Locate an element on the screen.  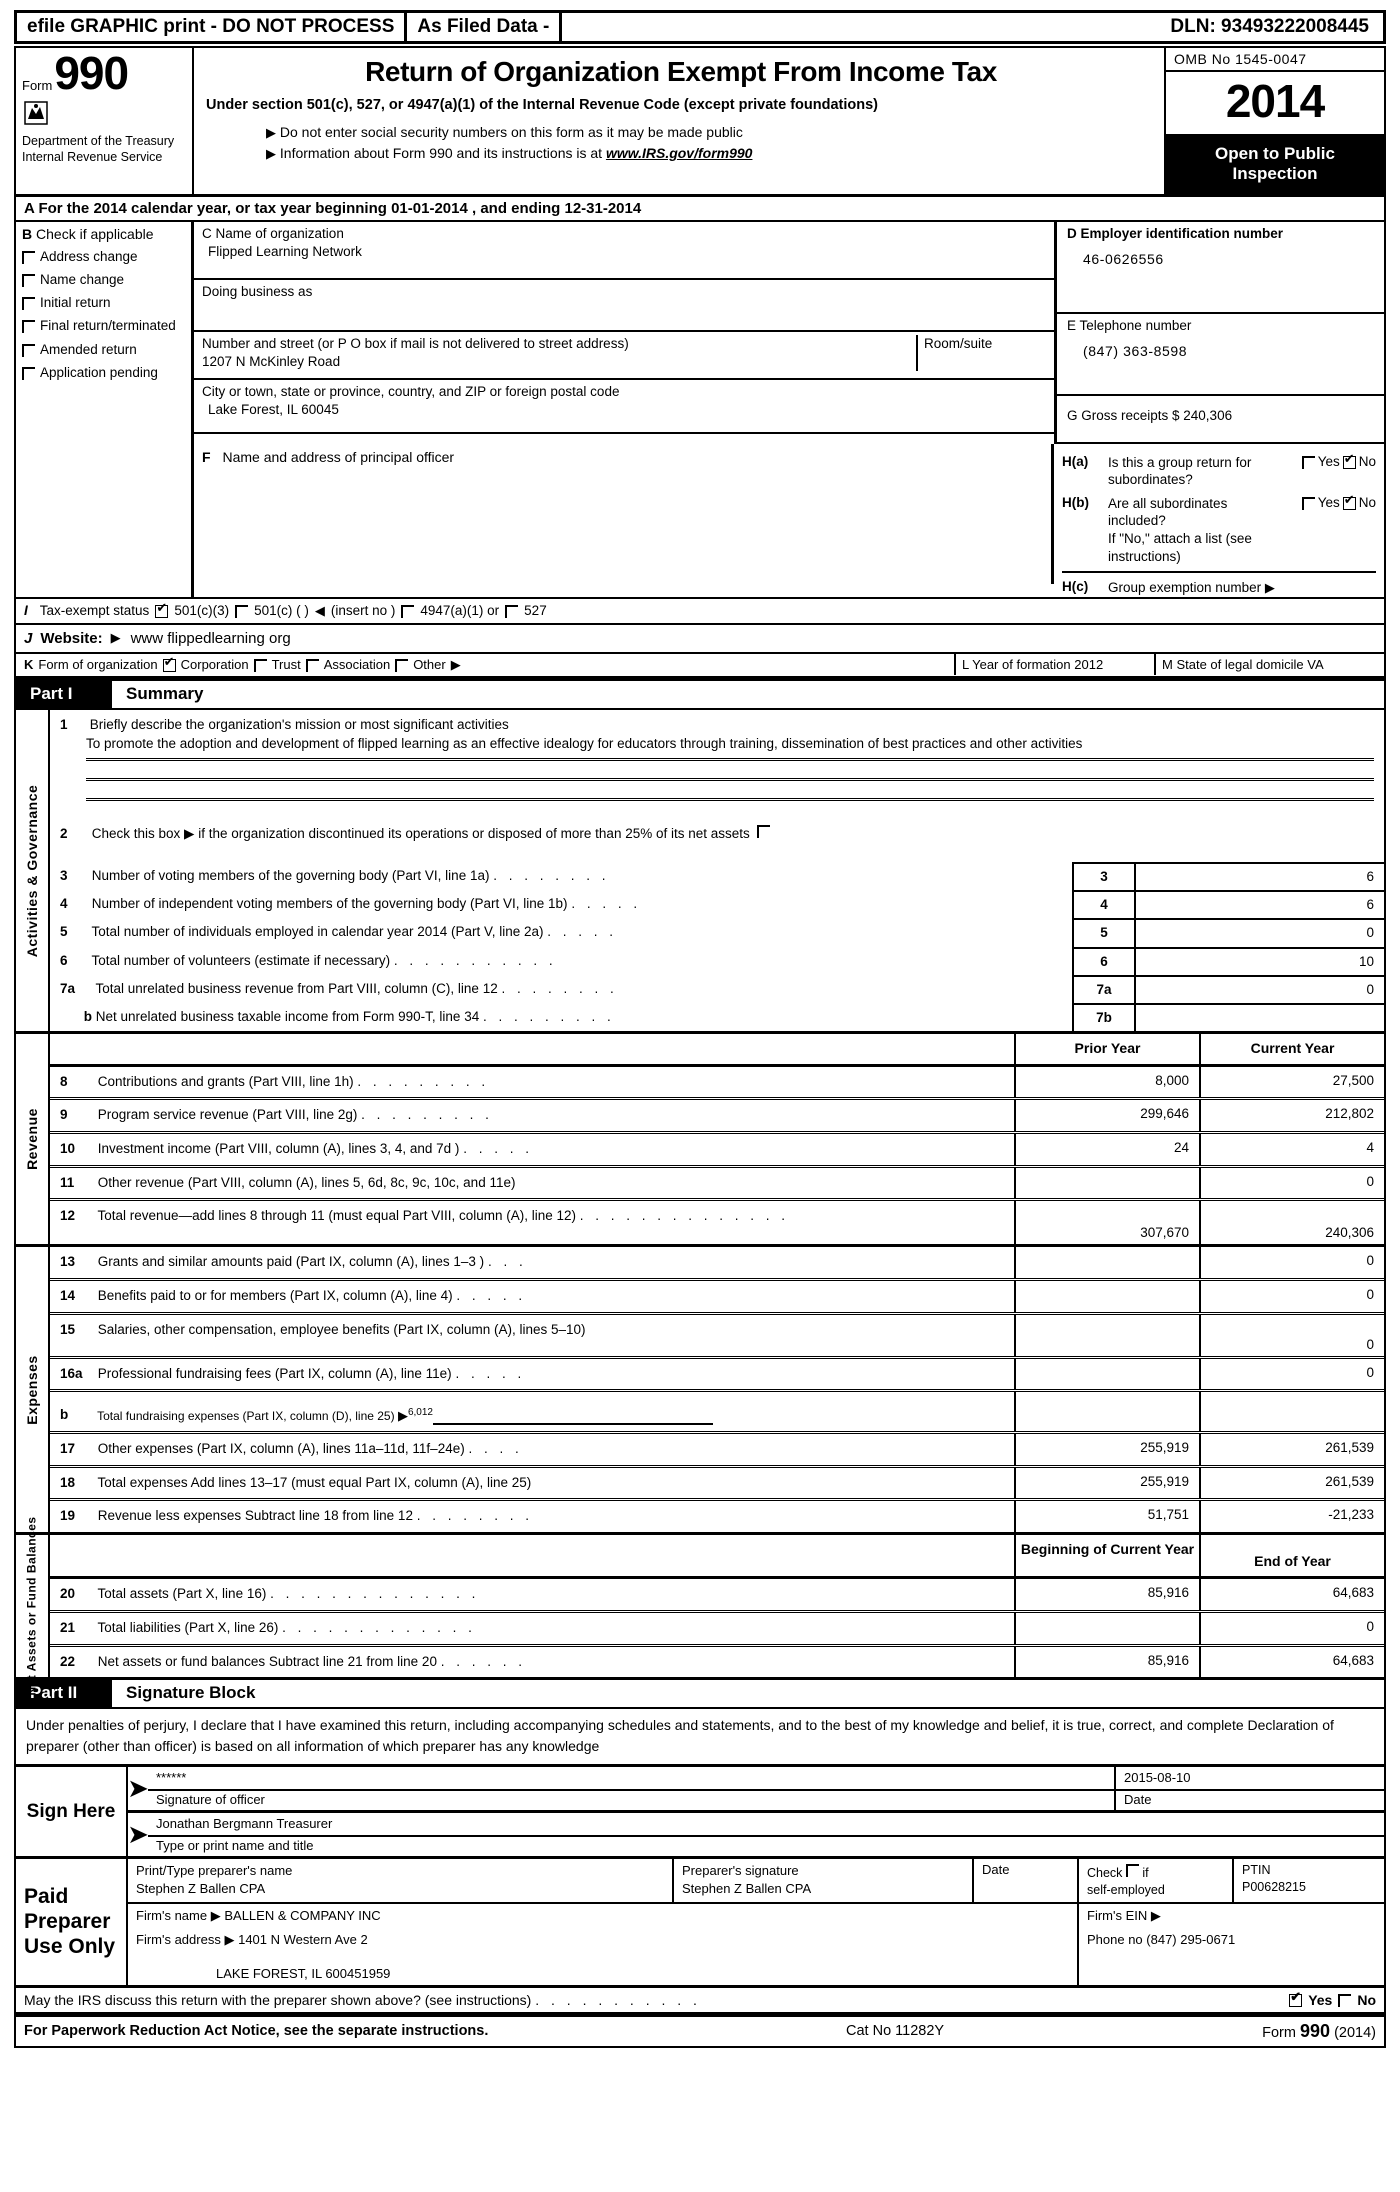
line-10-current: 4 is located at coordinates (1291, 1149).